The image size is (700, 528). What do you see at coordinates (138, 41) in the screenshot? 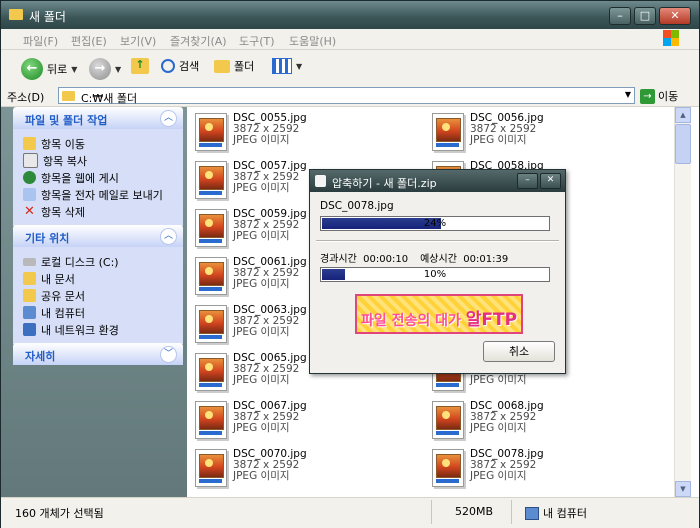
I see `menu-view: 보기(V)` at bounding box center [138, 41].